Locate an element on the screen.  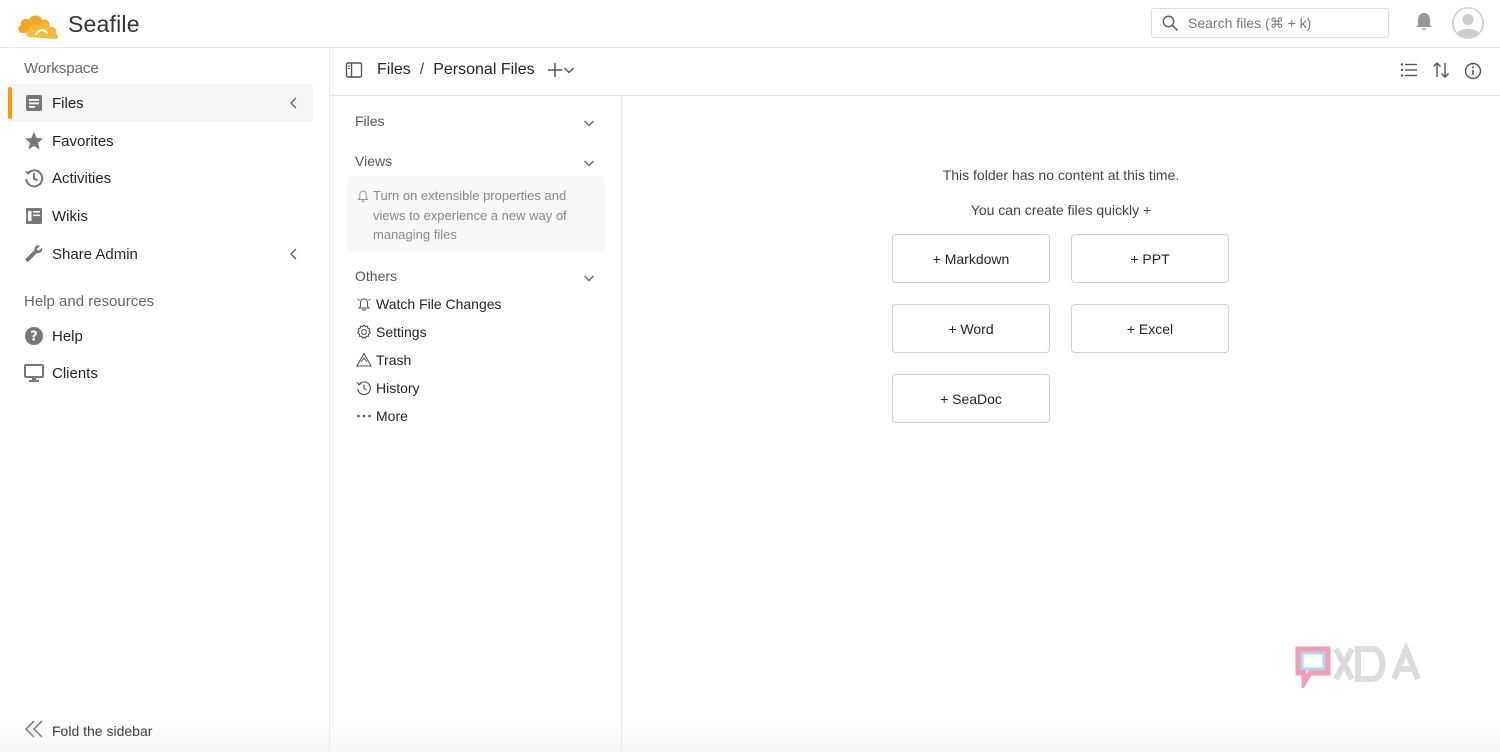
top-bar: Seafile is located at coordinates (750, 24).